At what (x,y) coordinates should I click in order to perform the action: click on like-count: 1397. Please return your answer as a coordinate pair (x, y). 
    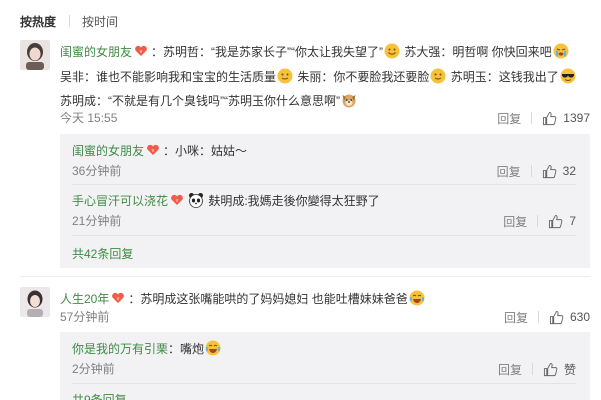
    Looking at the image, I should click on (576, 118).